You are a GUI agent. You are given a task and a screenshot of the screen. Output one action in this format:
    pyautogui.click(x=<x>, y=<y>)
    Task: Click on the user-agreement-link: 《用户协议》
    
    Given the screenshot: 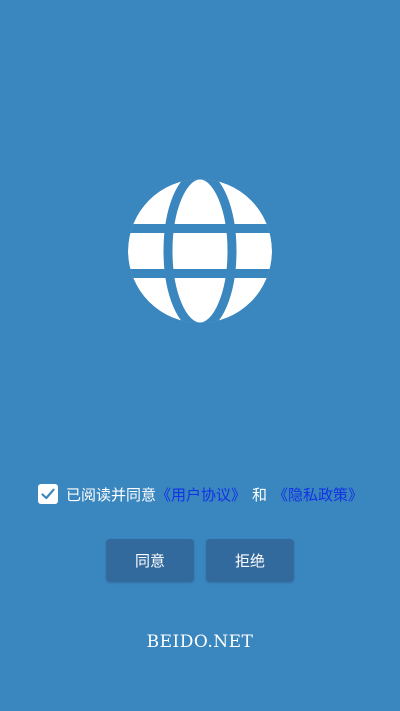 What is the action you would take?
    pyautogui.click(x=201, y=494)
    